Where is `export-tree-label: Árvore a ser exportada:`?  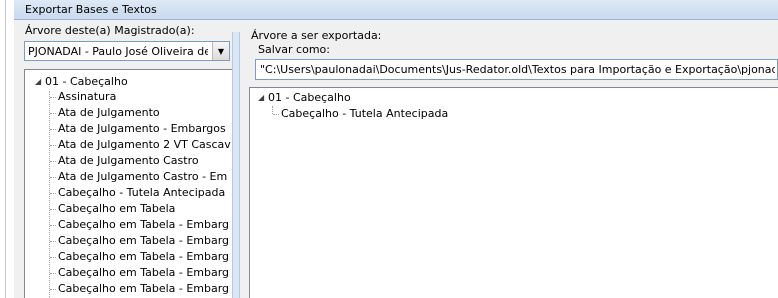
export-tree-label: Árvore a ser exportada: is located at coordinates (316, 35).